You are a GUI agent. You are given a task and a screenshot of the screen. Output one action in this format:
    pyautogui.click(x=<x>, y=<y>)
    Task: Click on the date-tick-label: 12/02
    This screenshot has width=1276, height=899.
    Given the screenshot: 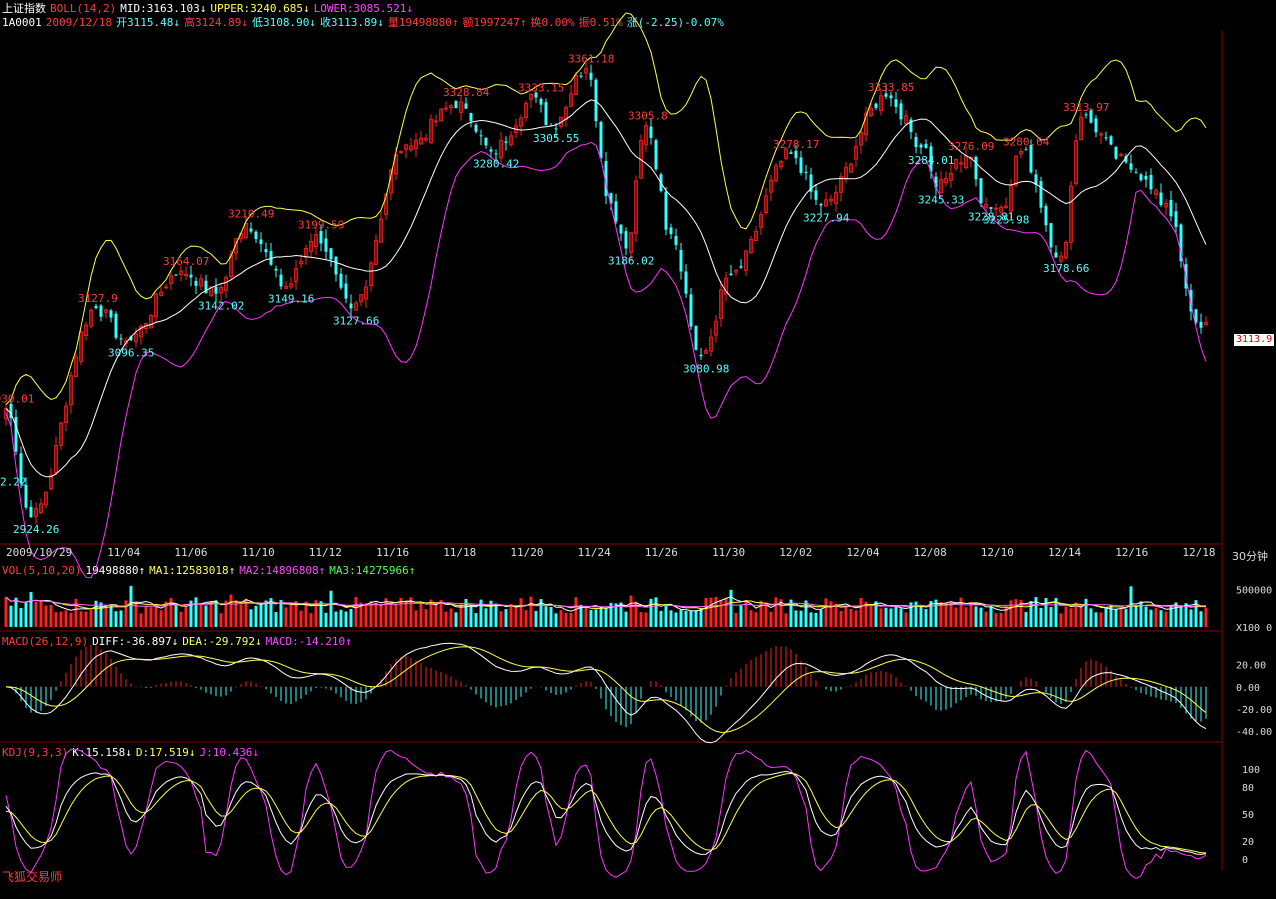 What is the action you would take?
    pyautogui.click(x=795, y=552)
    